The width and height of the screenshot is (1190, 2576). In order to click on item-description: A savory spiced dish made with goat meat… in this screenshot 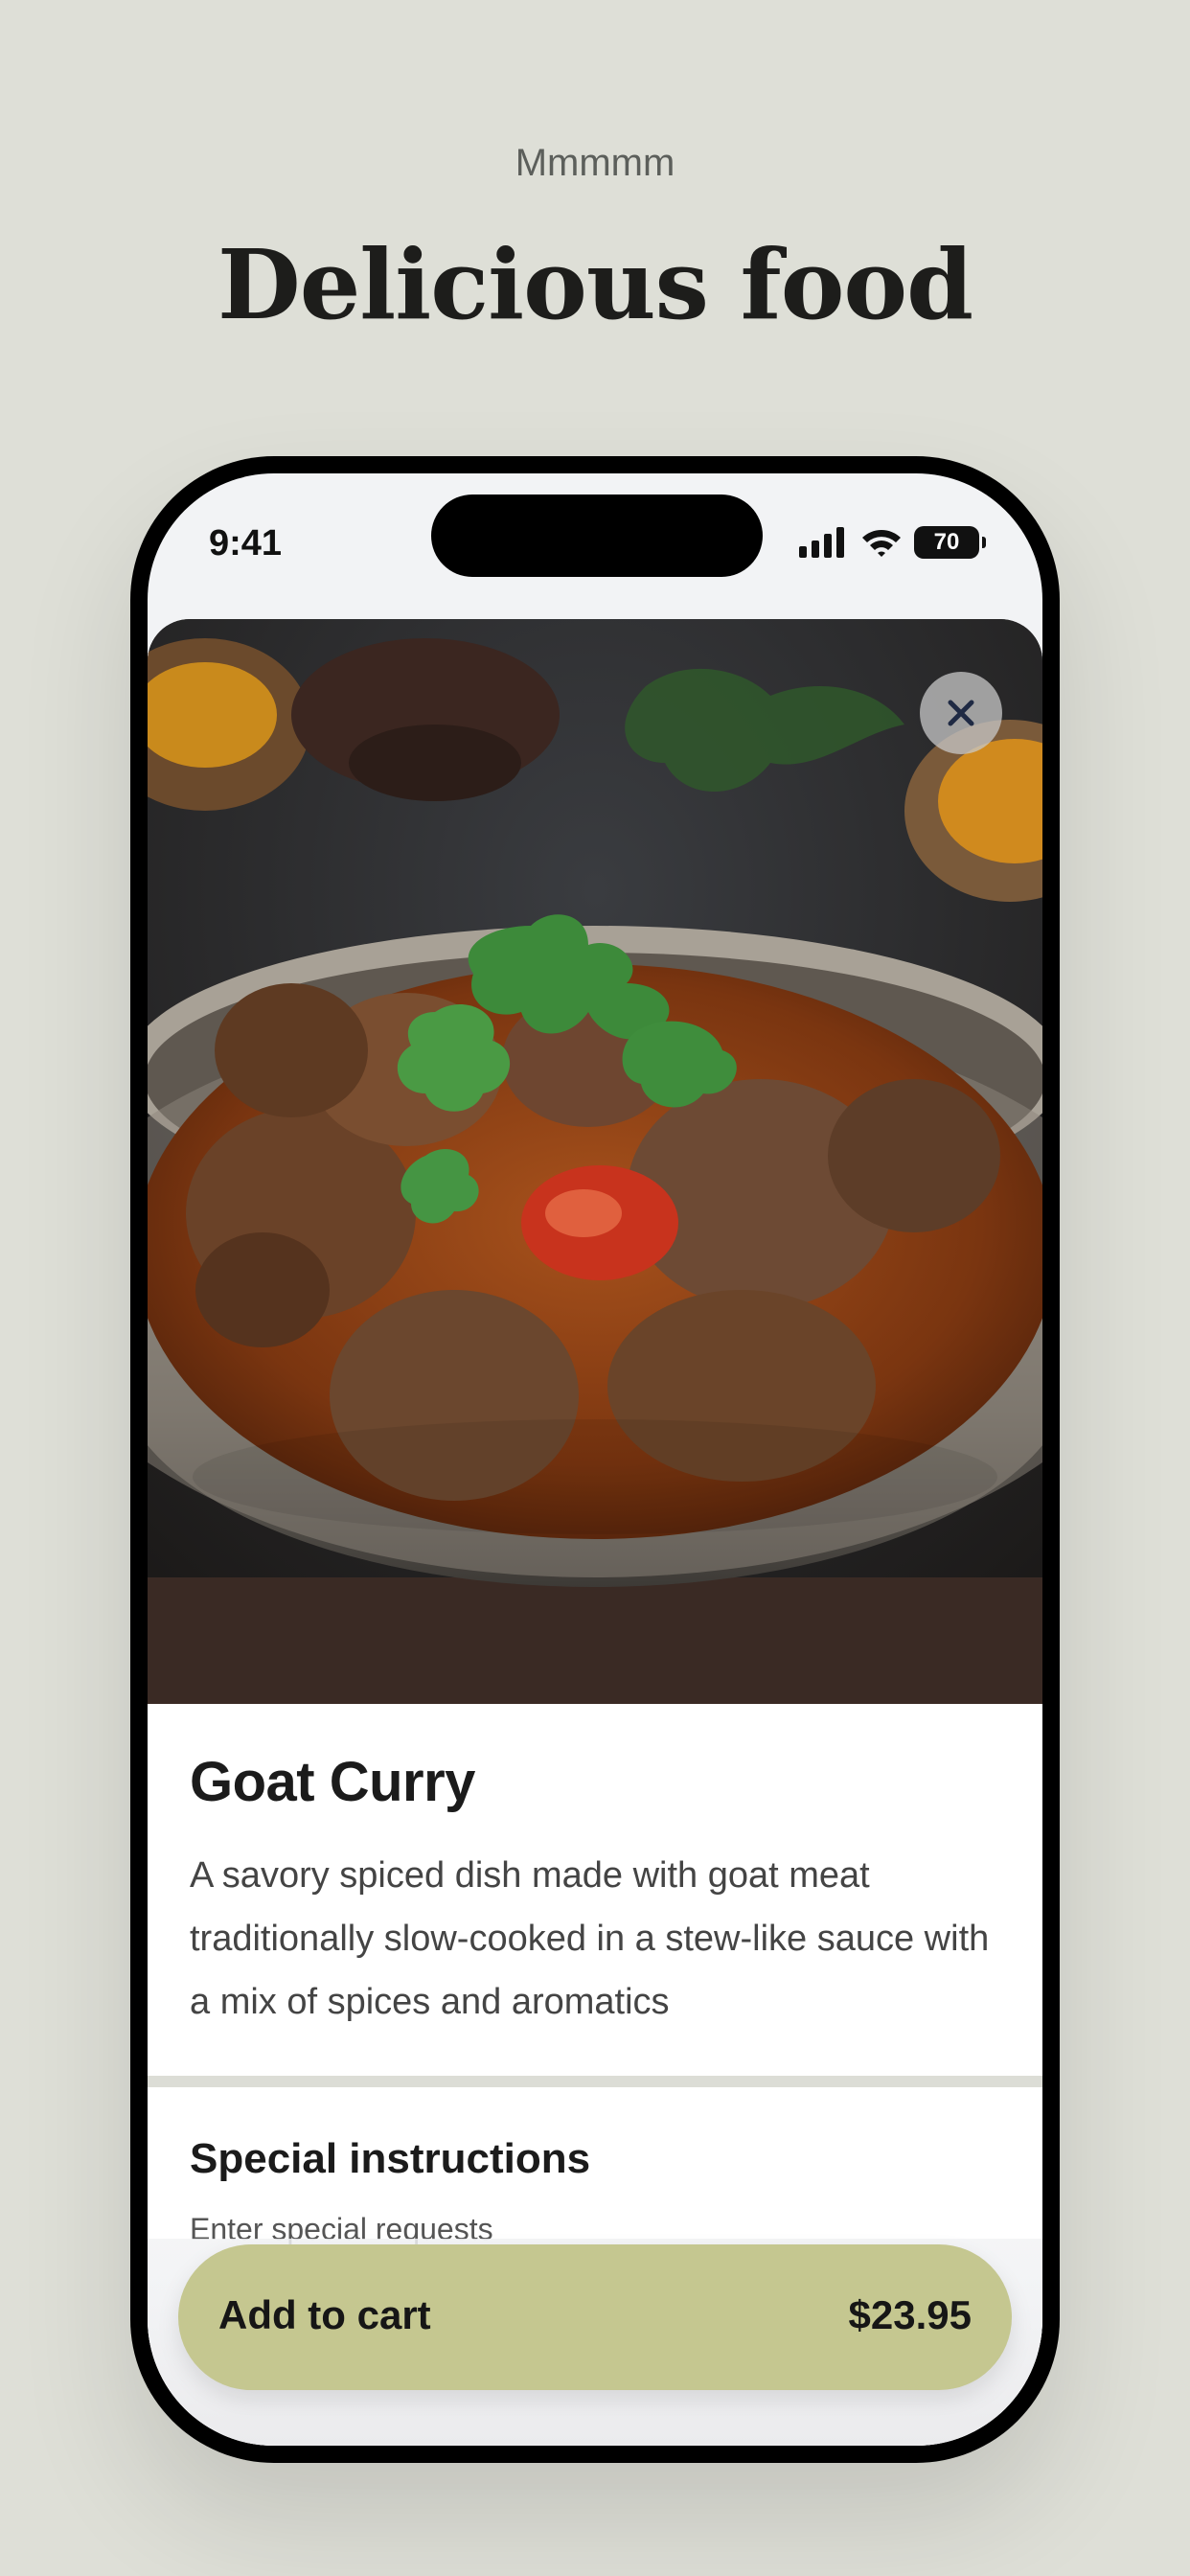, I will do `click(590, 1938)`.